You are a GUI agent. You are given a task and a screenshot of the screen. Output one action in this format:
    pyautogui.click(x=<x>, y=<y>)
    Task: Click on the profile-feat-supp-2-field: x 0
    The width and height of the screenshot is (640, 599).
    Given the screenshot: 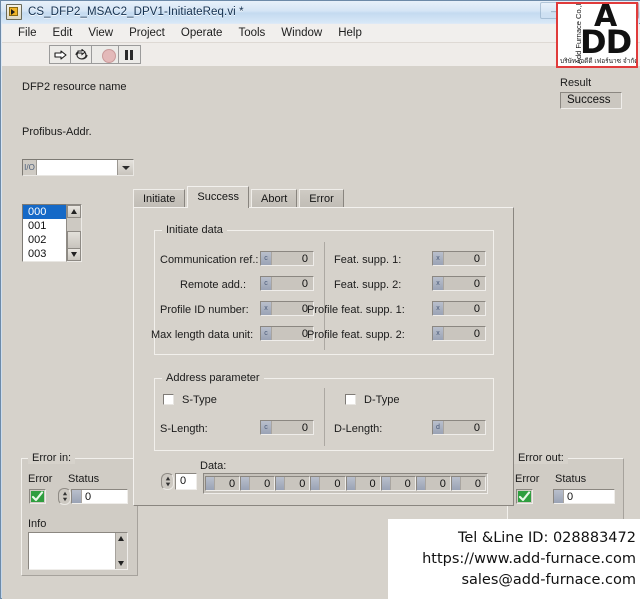 What is the action you would take?
    pyautogui.click(x=459, y=333)
    